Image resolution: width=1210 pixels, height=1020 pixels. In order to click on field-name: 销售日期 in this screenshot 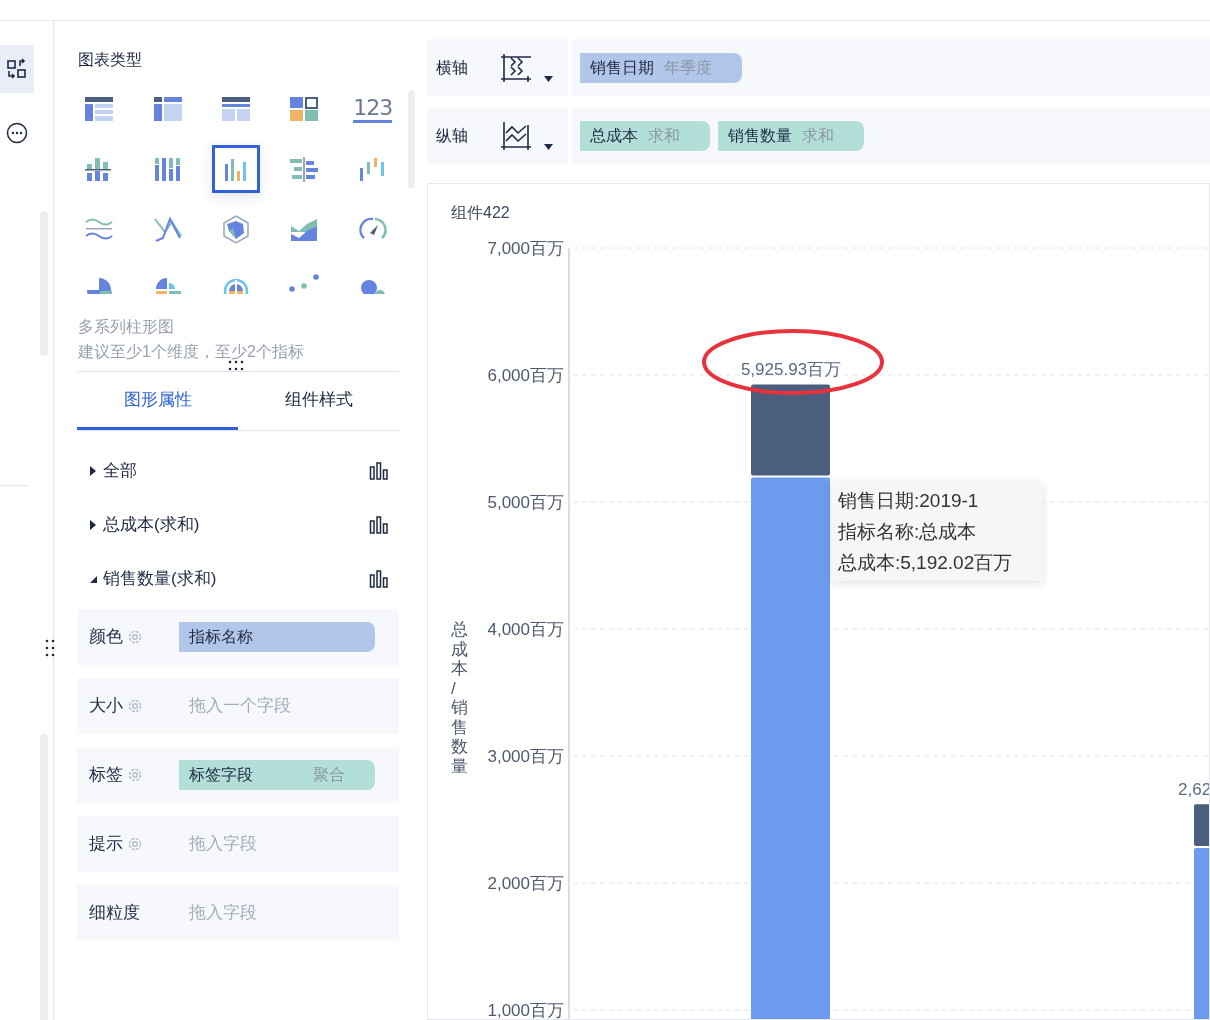, I will do `click(622, 67)`.